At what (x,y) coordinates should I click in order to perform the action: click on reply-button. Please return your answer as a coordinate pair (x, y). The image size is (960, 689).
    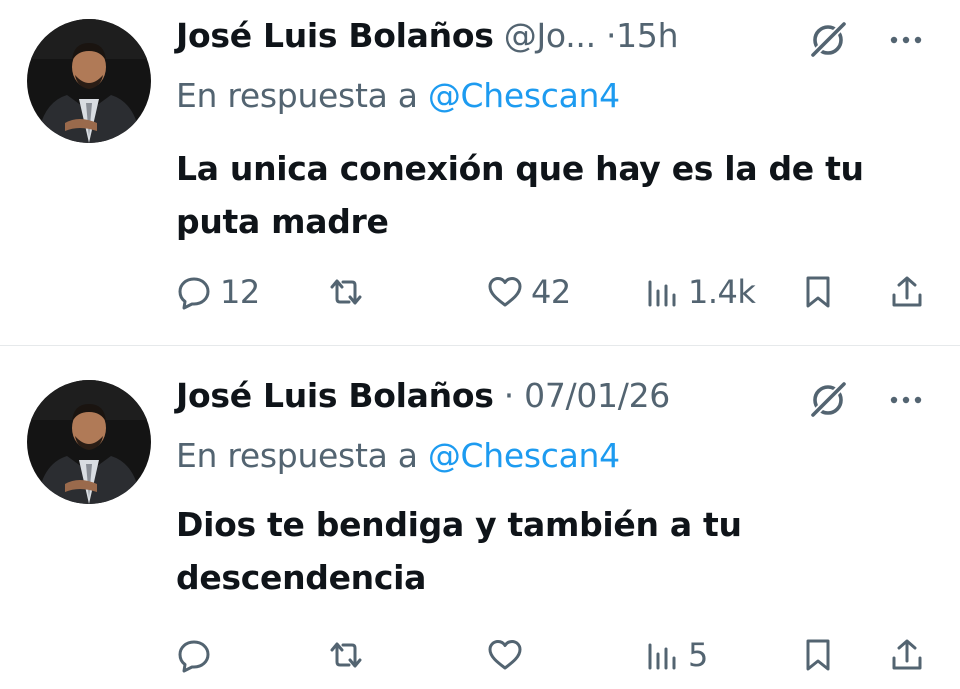
    Looking at the image, I should click on (198, 655).